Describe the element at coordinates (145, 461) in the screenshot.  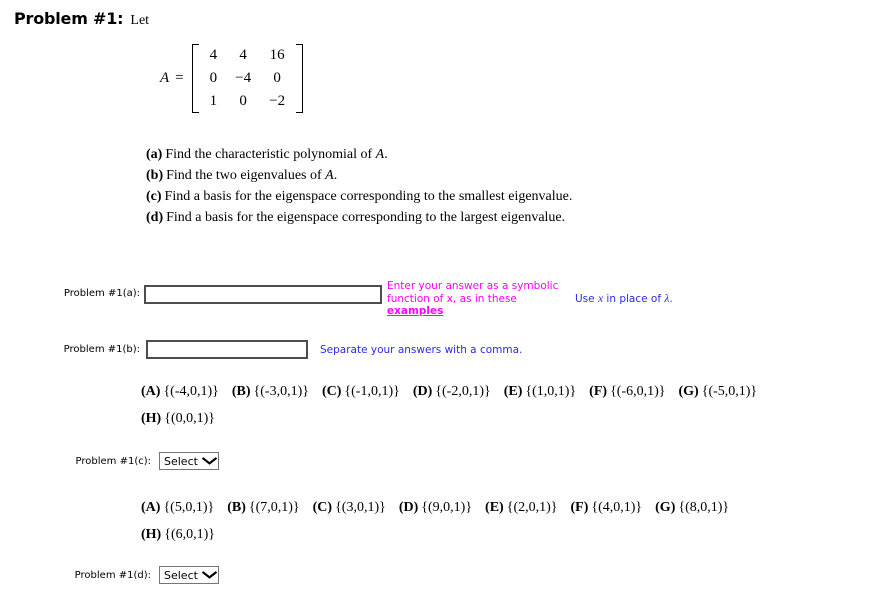
I see `answer-row-c: Problem #1(c): Select` at that location.